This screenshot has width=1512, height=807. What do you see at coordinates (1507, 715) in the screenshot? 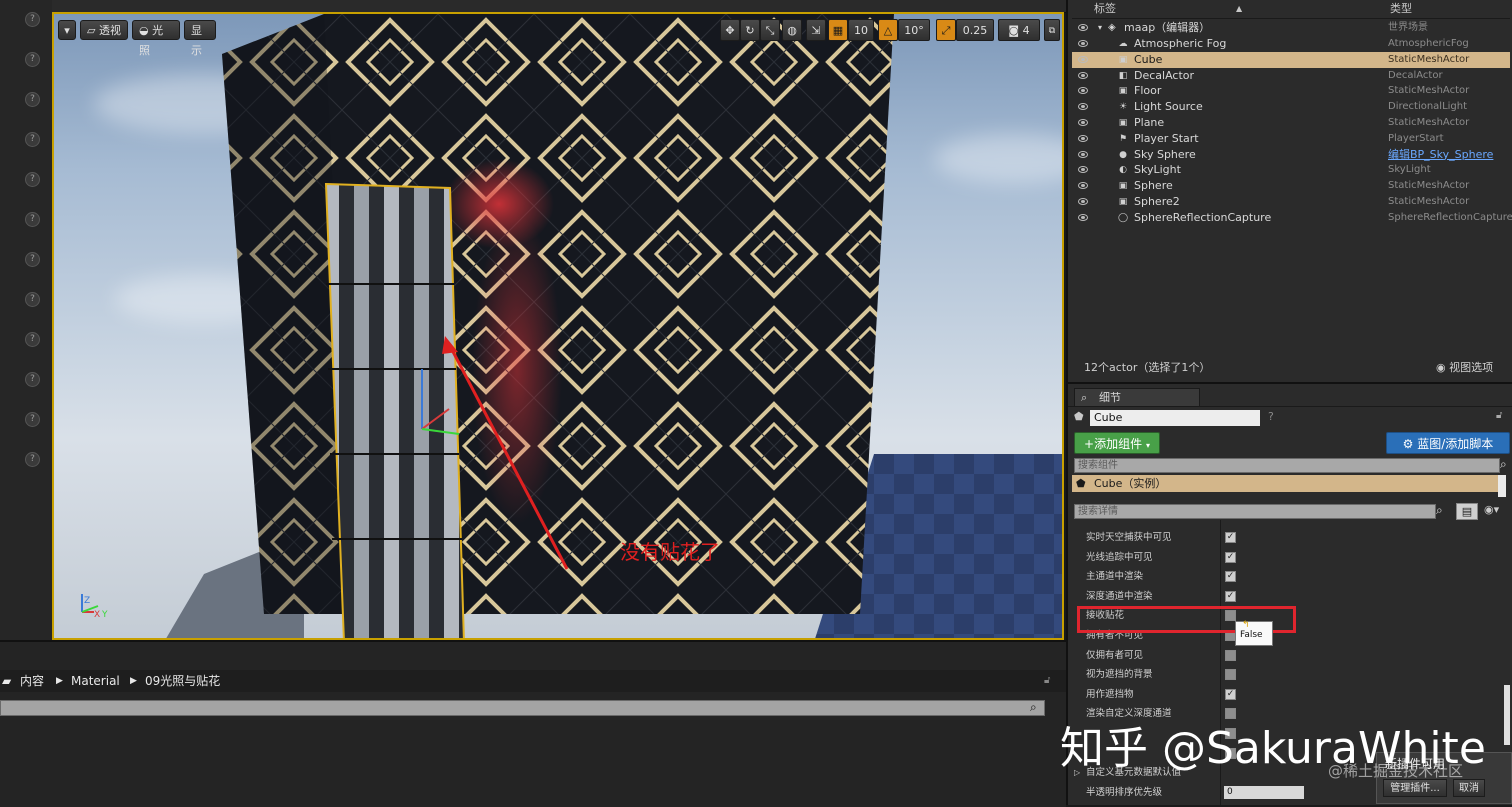
I see `details-scrollbar` at bounding box center [1507, 715].